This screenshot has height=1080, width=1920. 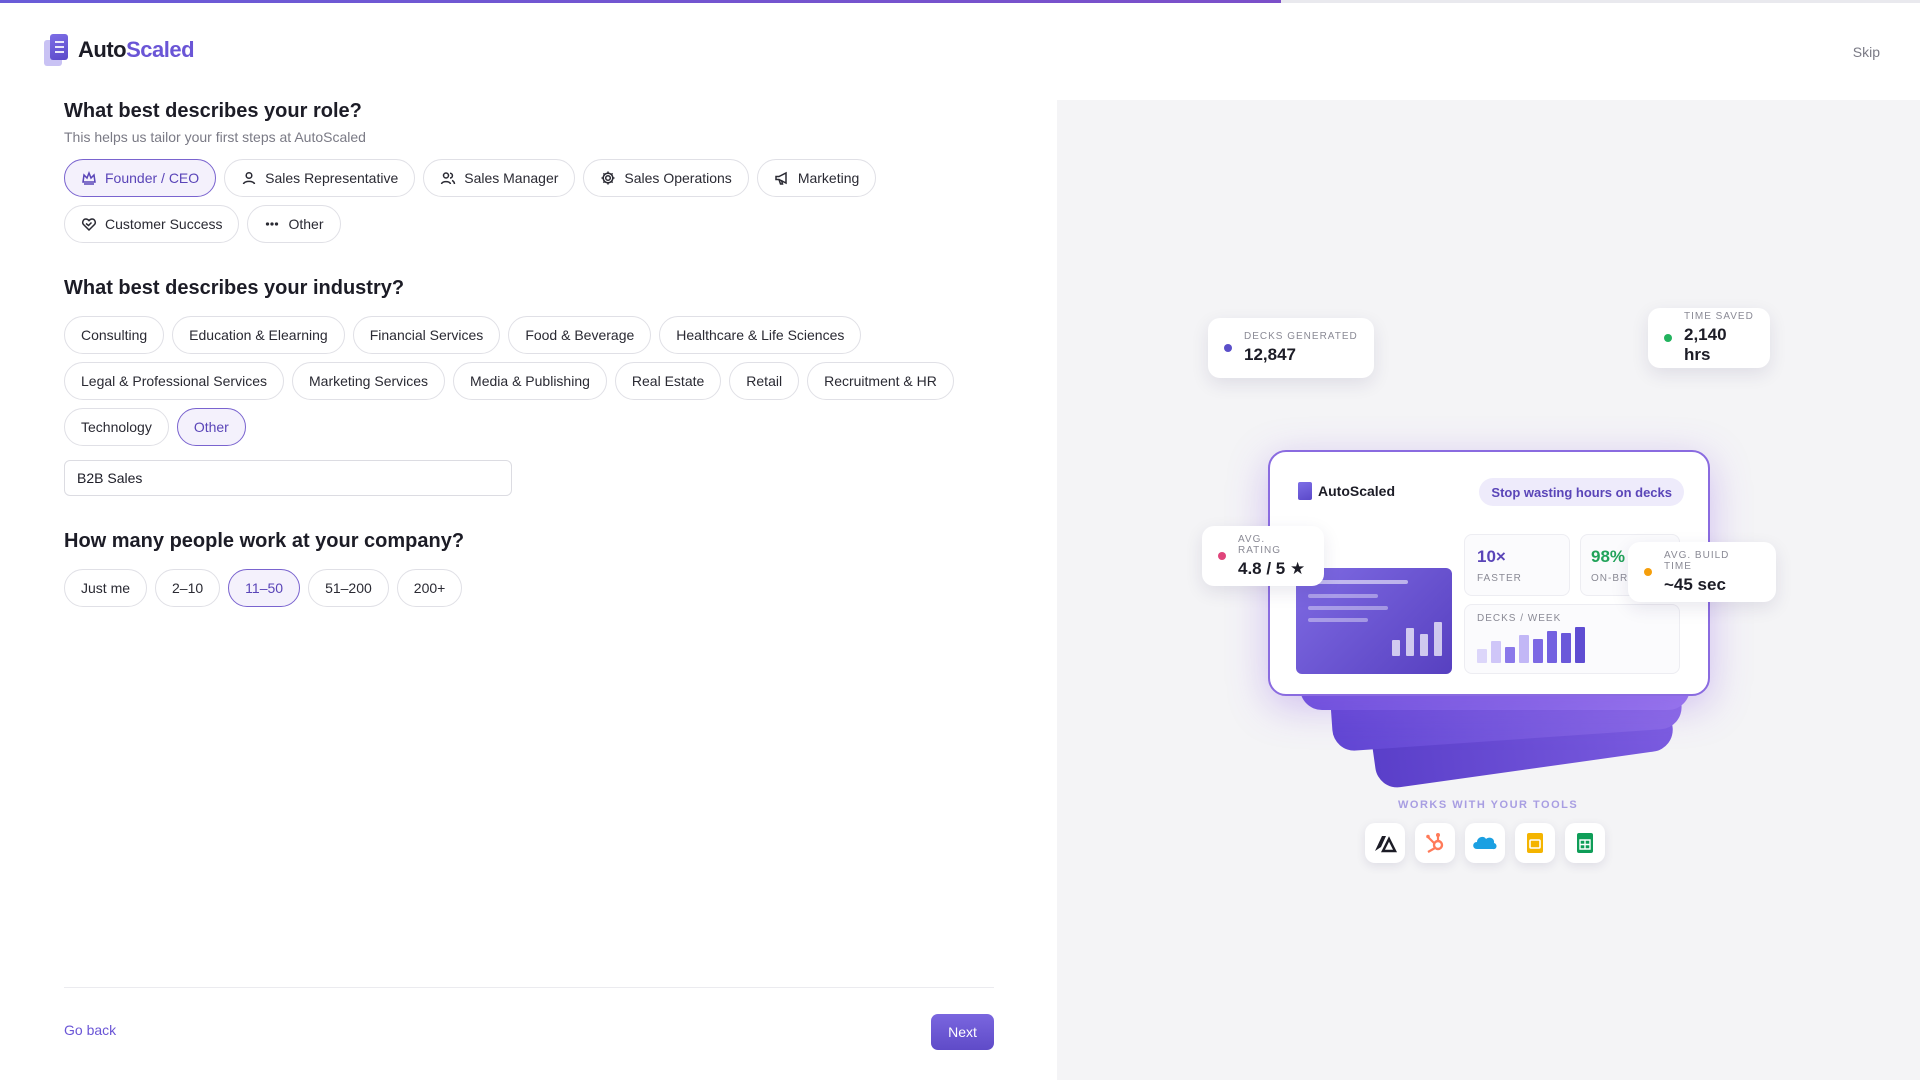 I want to click on industry-other-input, so click(x=288, y=478).